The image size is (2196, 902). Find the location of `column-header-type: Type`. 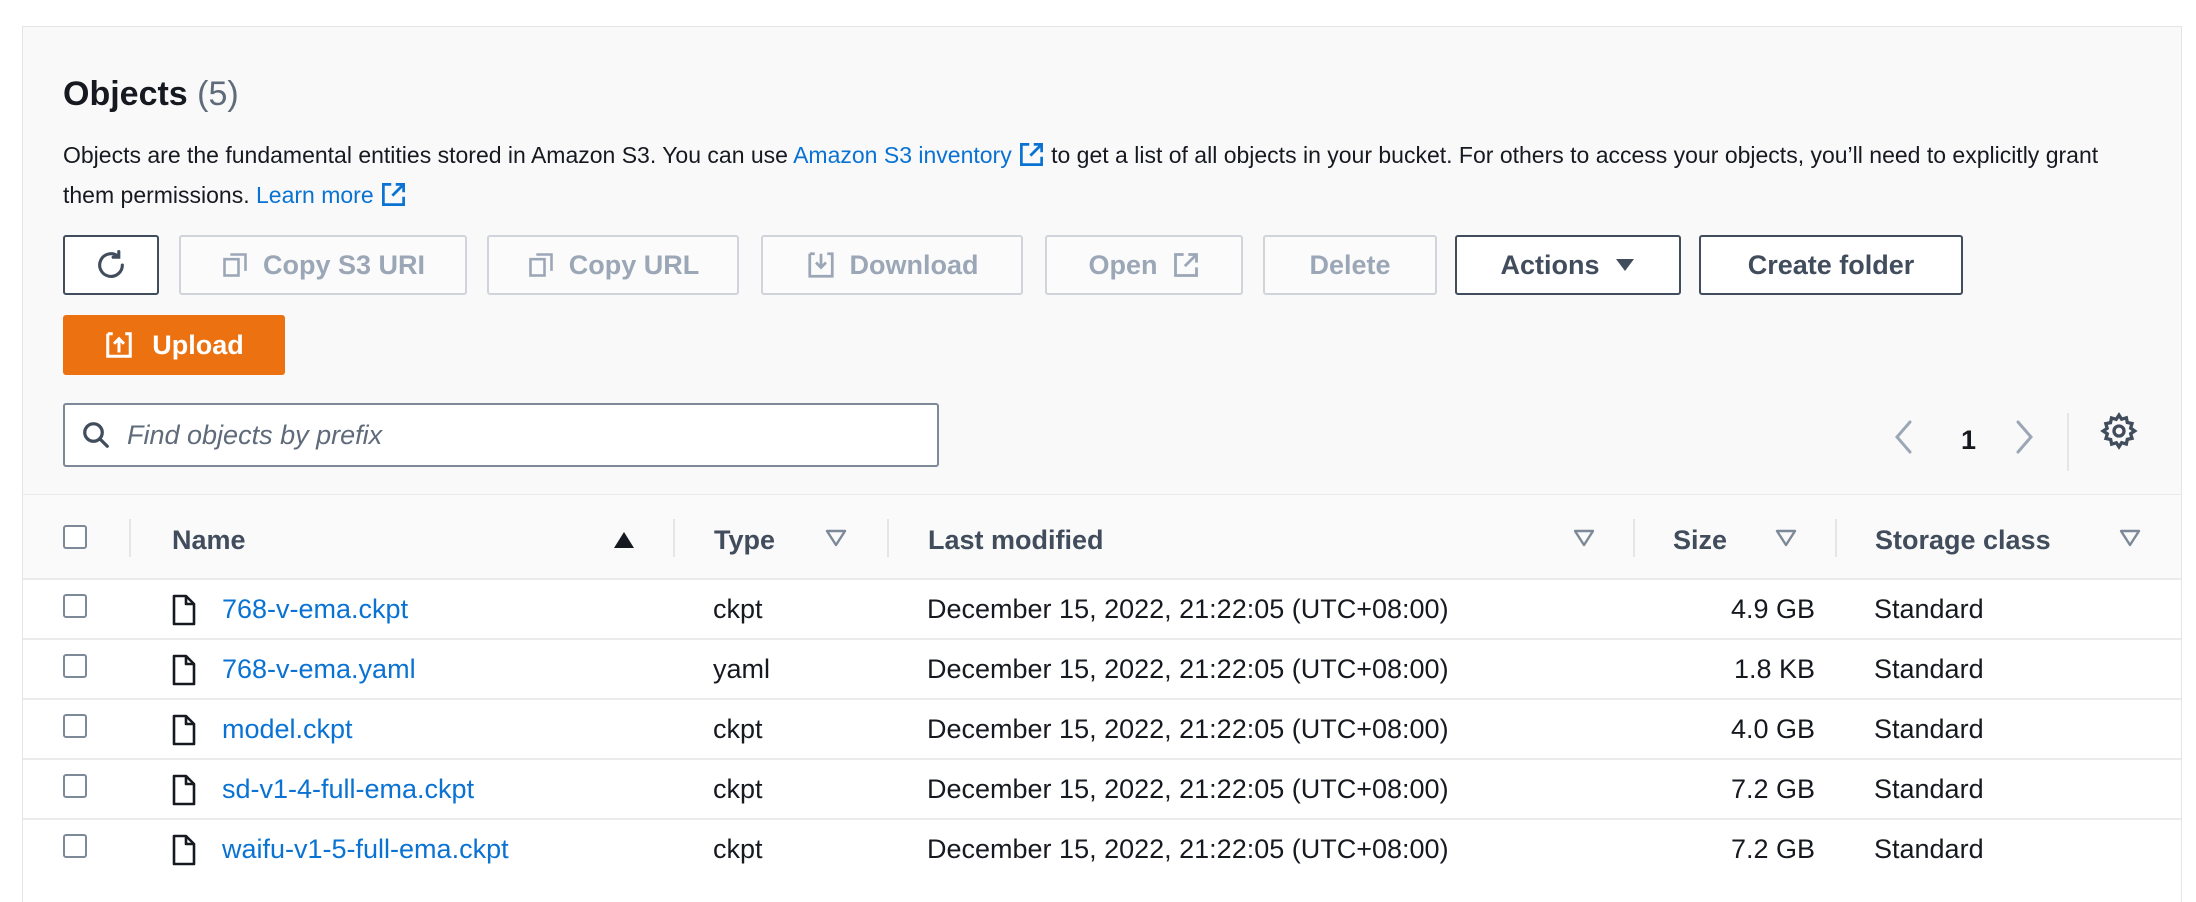

column-header-type: Type is located at coordinates (744, 540).